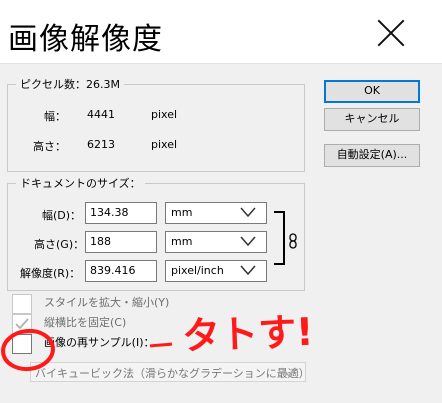  What do you see at coordinates (164, 144) in the screenshot?
I see `pixel-height-unit: pixel` at bounding box center [164, 144].